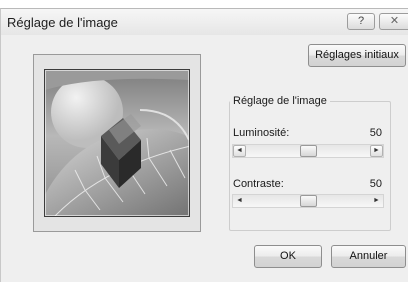 The height and width of the screenshot is (282, 408). Describe the element at coordinates (361, 21) in the screenshot. I see `help-button: ?` at that location.